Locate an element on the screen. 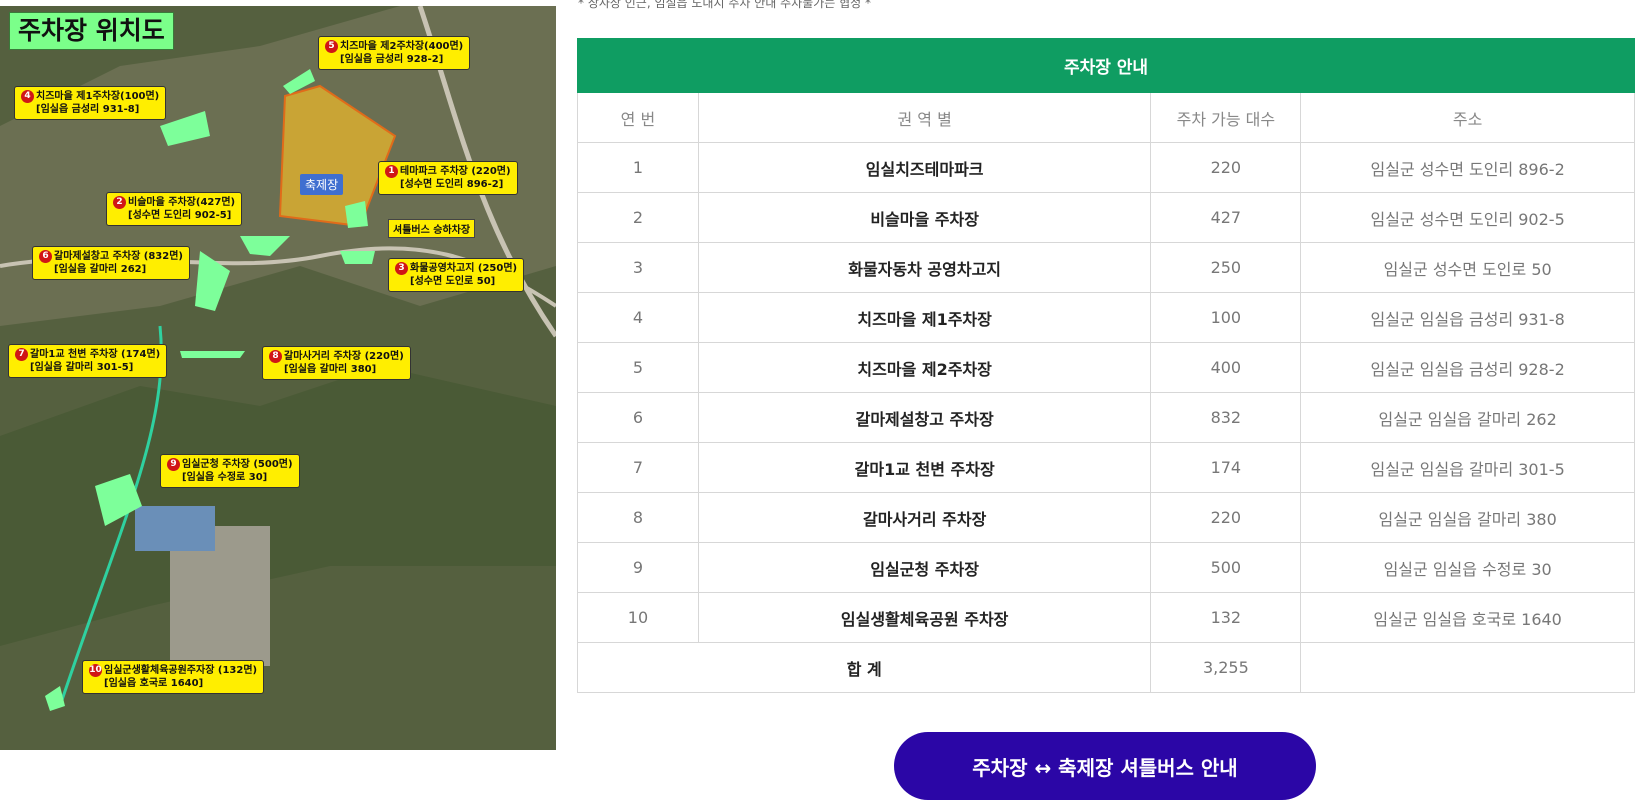 The height and width of the screenshot is (800, 1640). table-row: 10 임실생활체육공원 주차장 132 임실군 임실읍 호국로 1640 is located at coordinates (1106, 617).